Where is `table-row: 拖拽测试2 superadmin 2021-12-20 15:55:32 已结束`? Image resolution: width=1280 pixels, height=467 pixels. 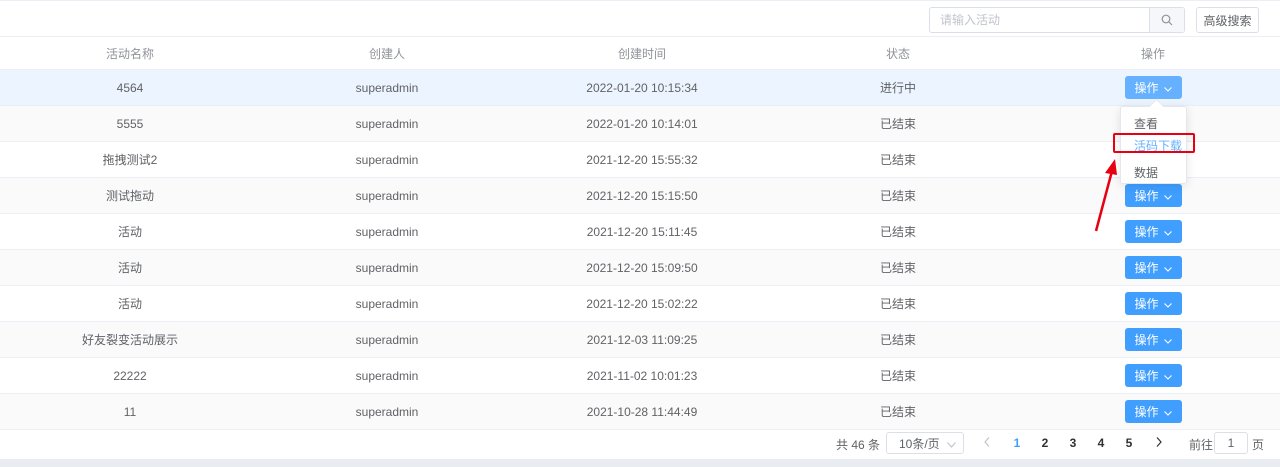 table-row: 拖拽测试2 superadmin 2021-12-20 15:55:32 已结束 is located at coordinates (640, 159).